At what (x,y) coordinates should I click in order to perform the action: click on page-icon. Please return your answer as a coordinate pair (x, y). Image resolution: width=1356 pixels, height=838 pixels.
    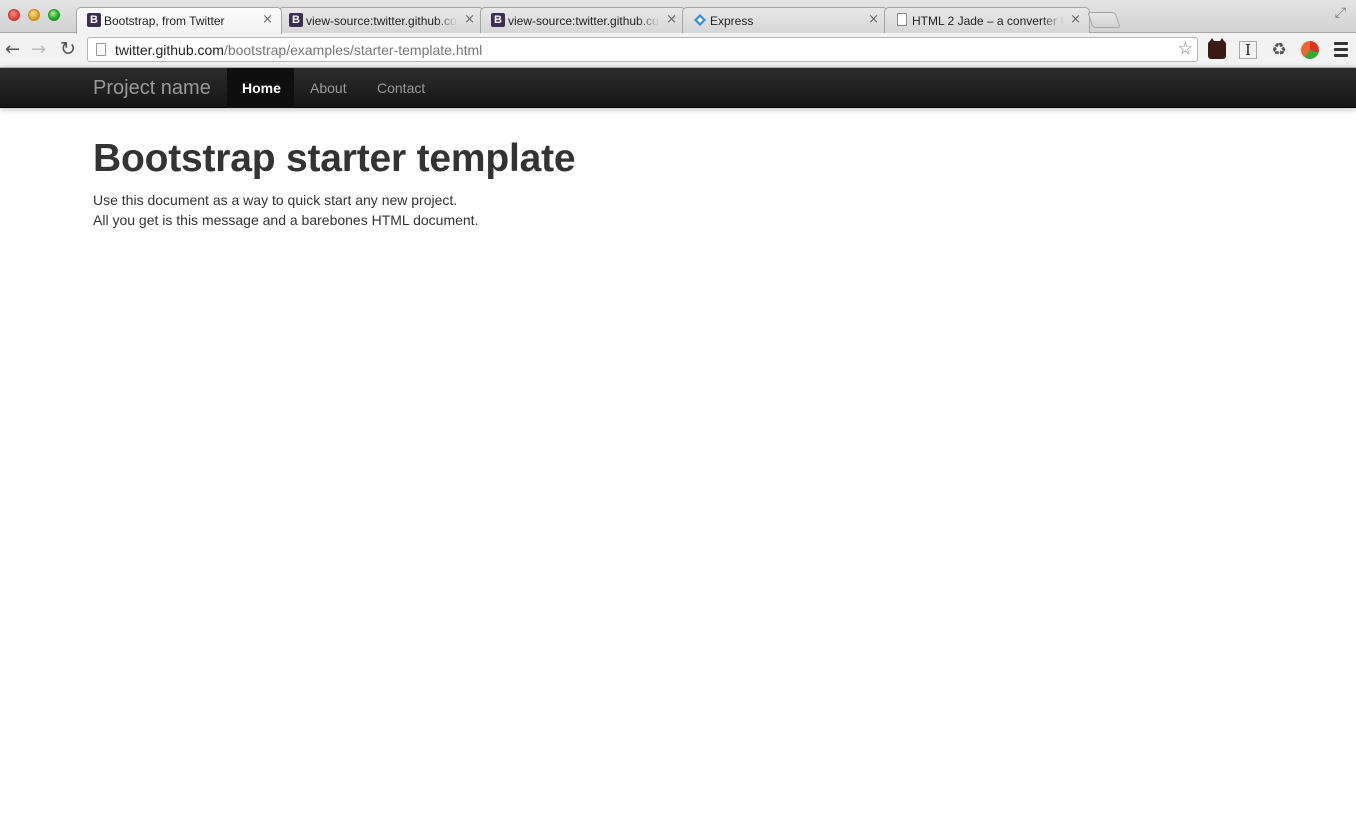
    Looking at the image, I should click on (101, 49).